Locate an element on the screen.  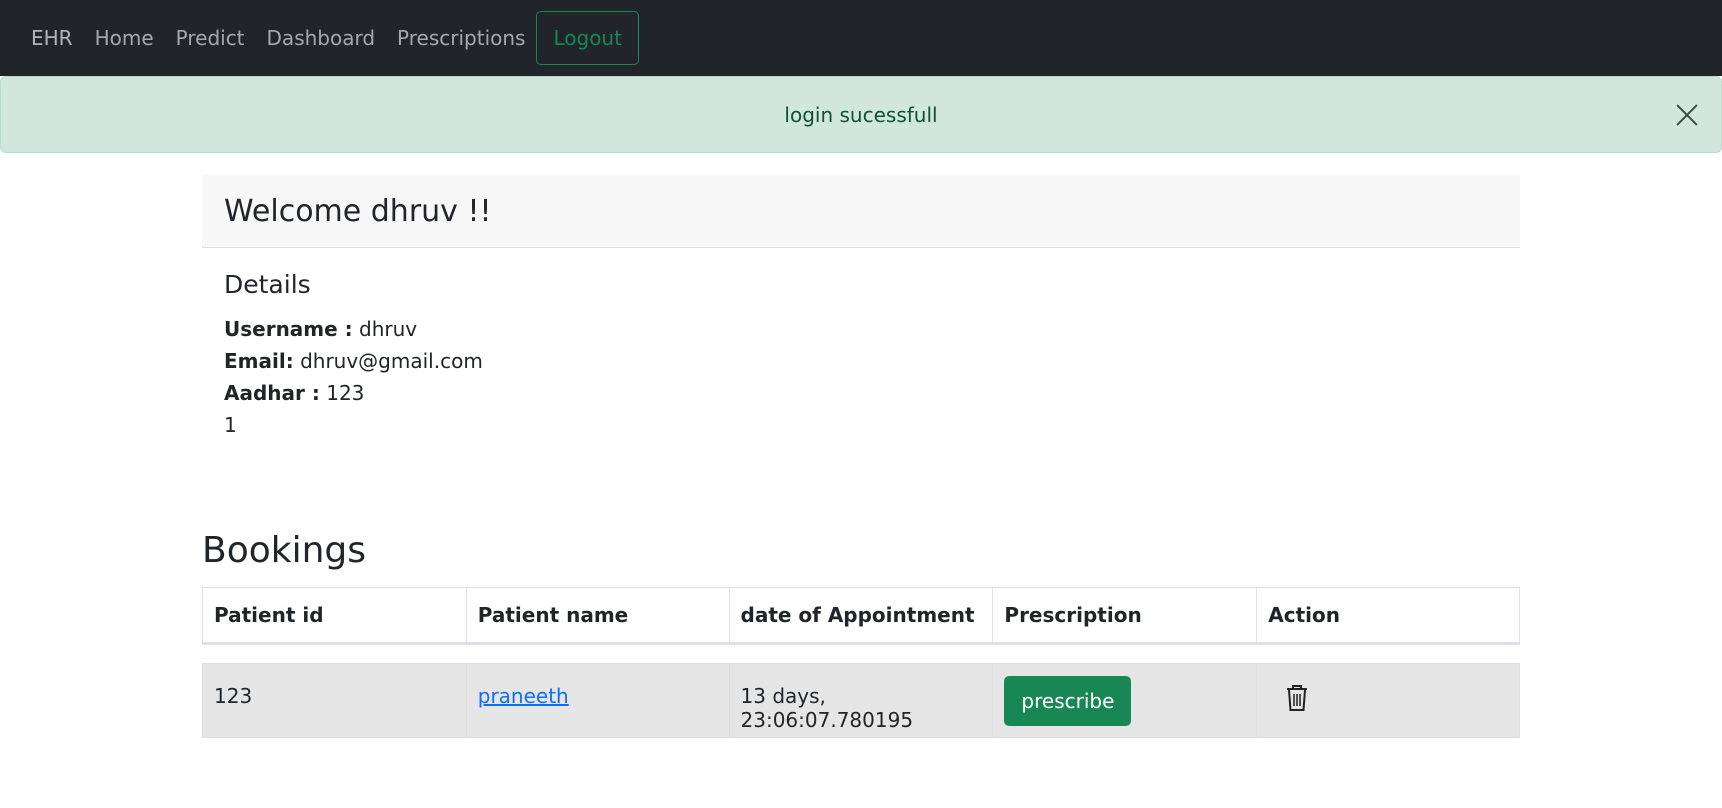
username-row: Username : dhruv is located at coordinates (861, 329).